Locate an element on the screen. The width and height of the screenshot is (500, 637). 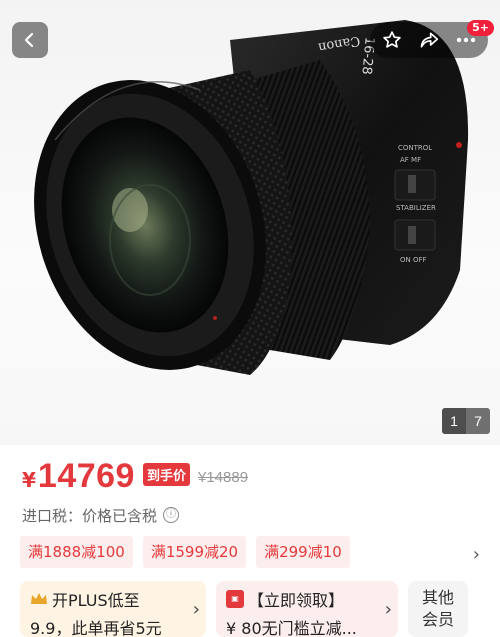
notification-badge: 5+ is located at coordinates (480, 28).